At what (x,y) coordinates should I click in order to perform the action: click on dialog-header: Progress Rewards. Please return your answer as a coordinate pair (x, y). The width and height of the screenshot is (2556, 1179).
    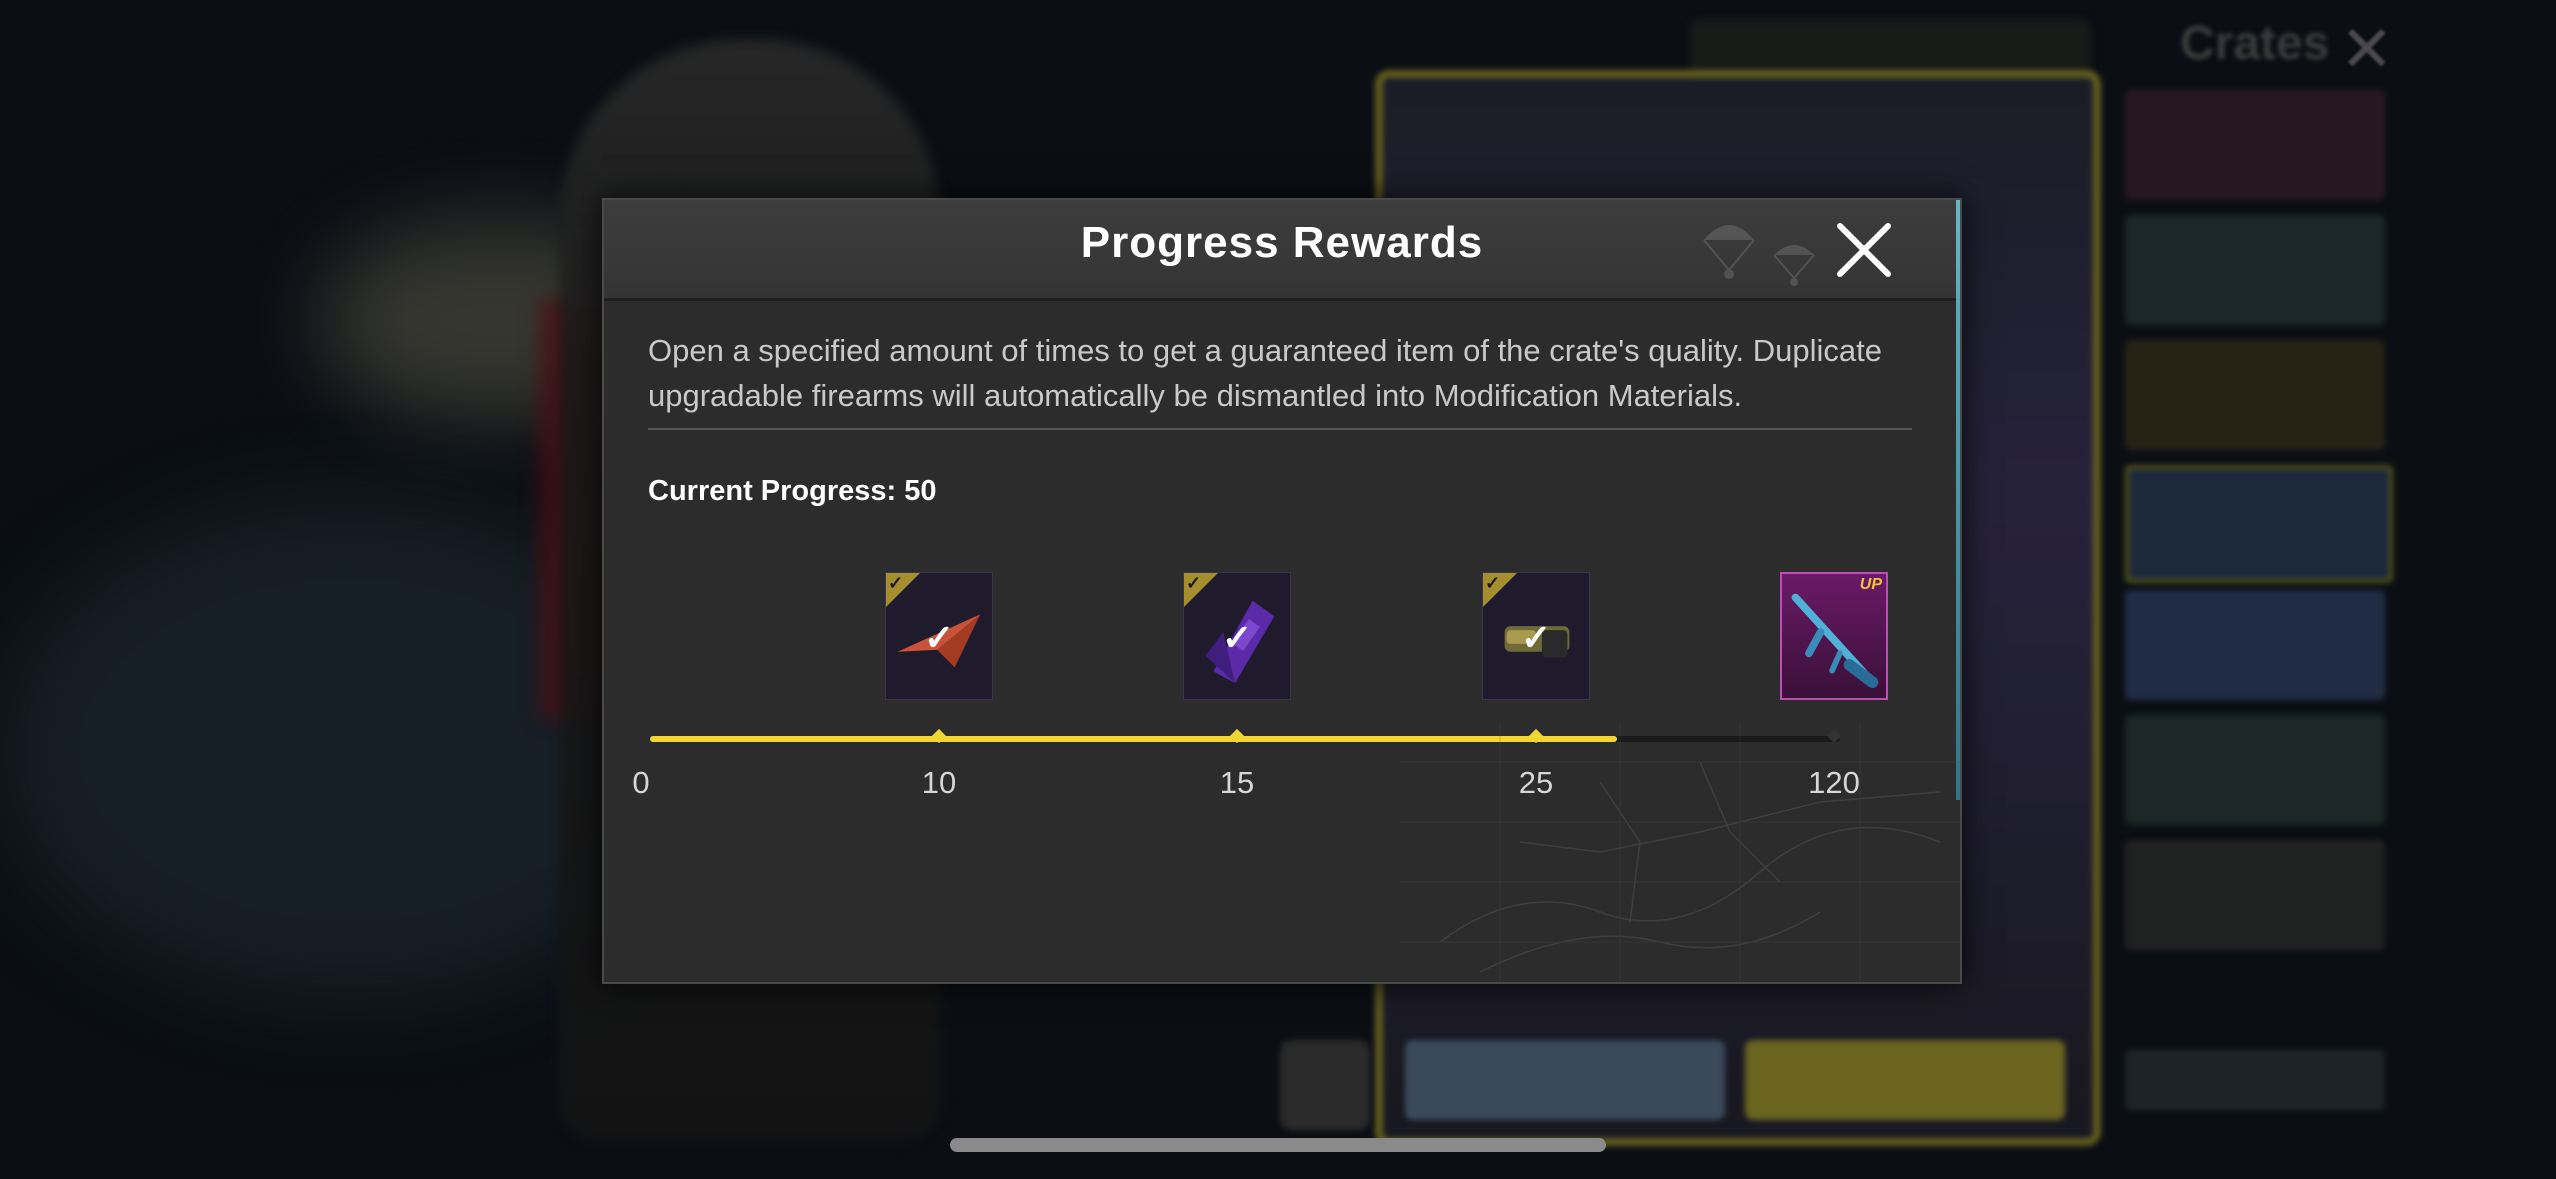
    Looking at the image, I should click on (1282, 250).